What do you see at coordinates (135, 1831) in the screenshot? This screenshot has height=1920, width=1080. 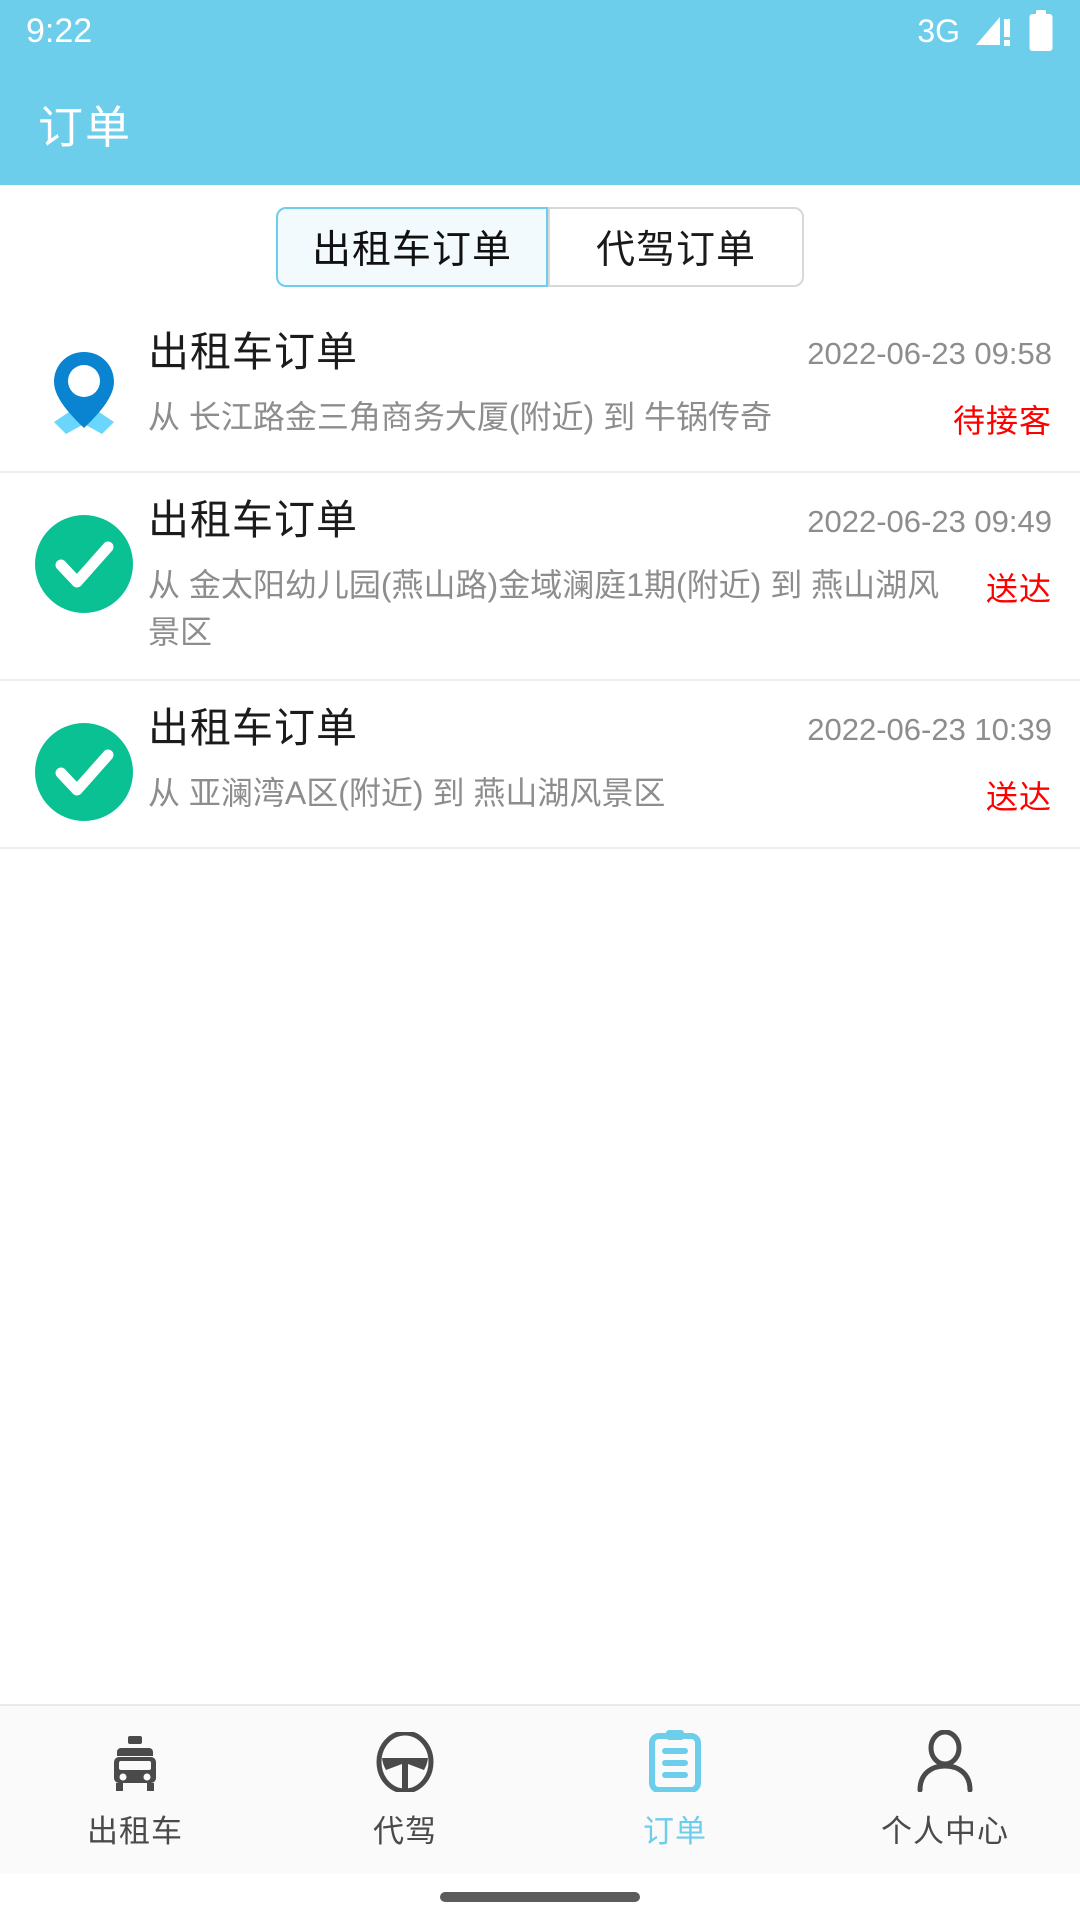 I see `nav-item-taxi-label: 出租车` at bounding box center [135, 1831].